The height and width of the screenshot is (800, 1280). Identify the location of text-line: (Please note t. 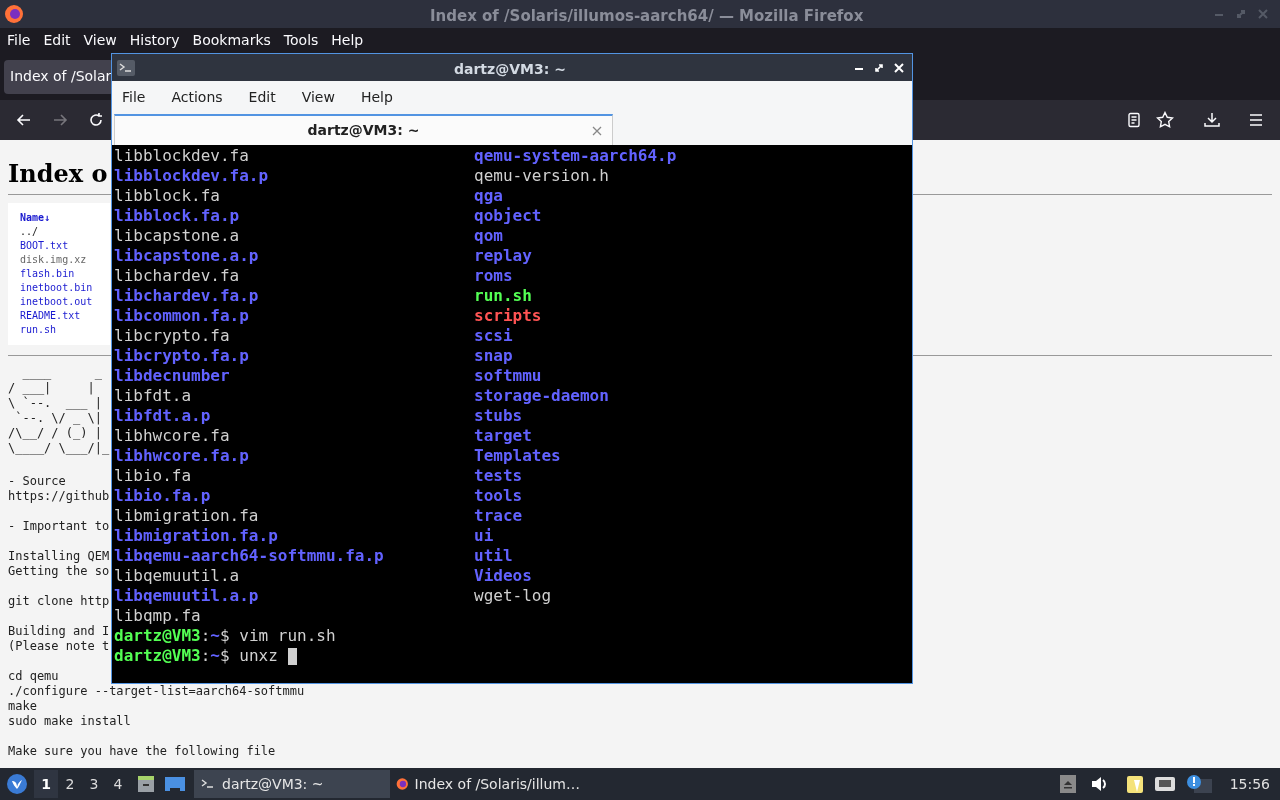
(59, 646).